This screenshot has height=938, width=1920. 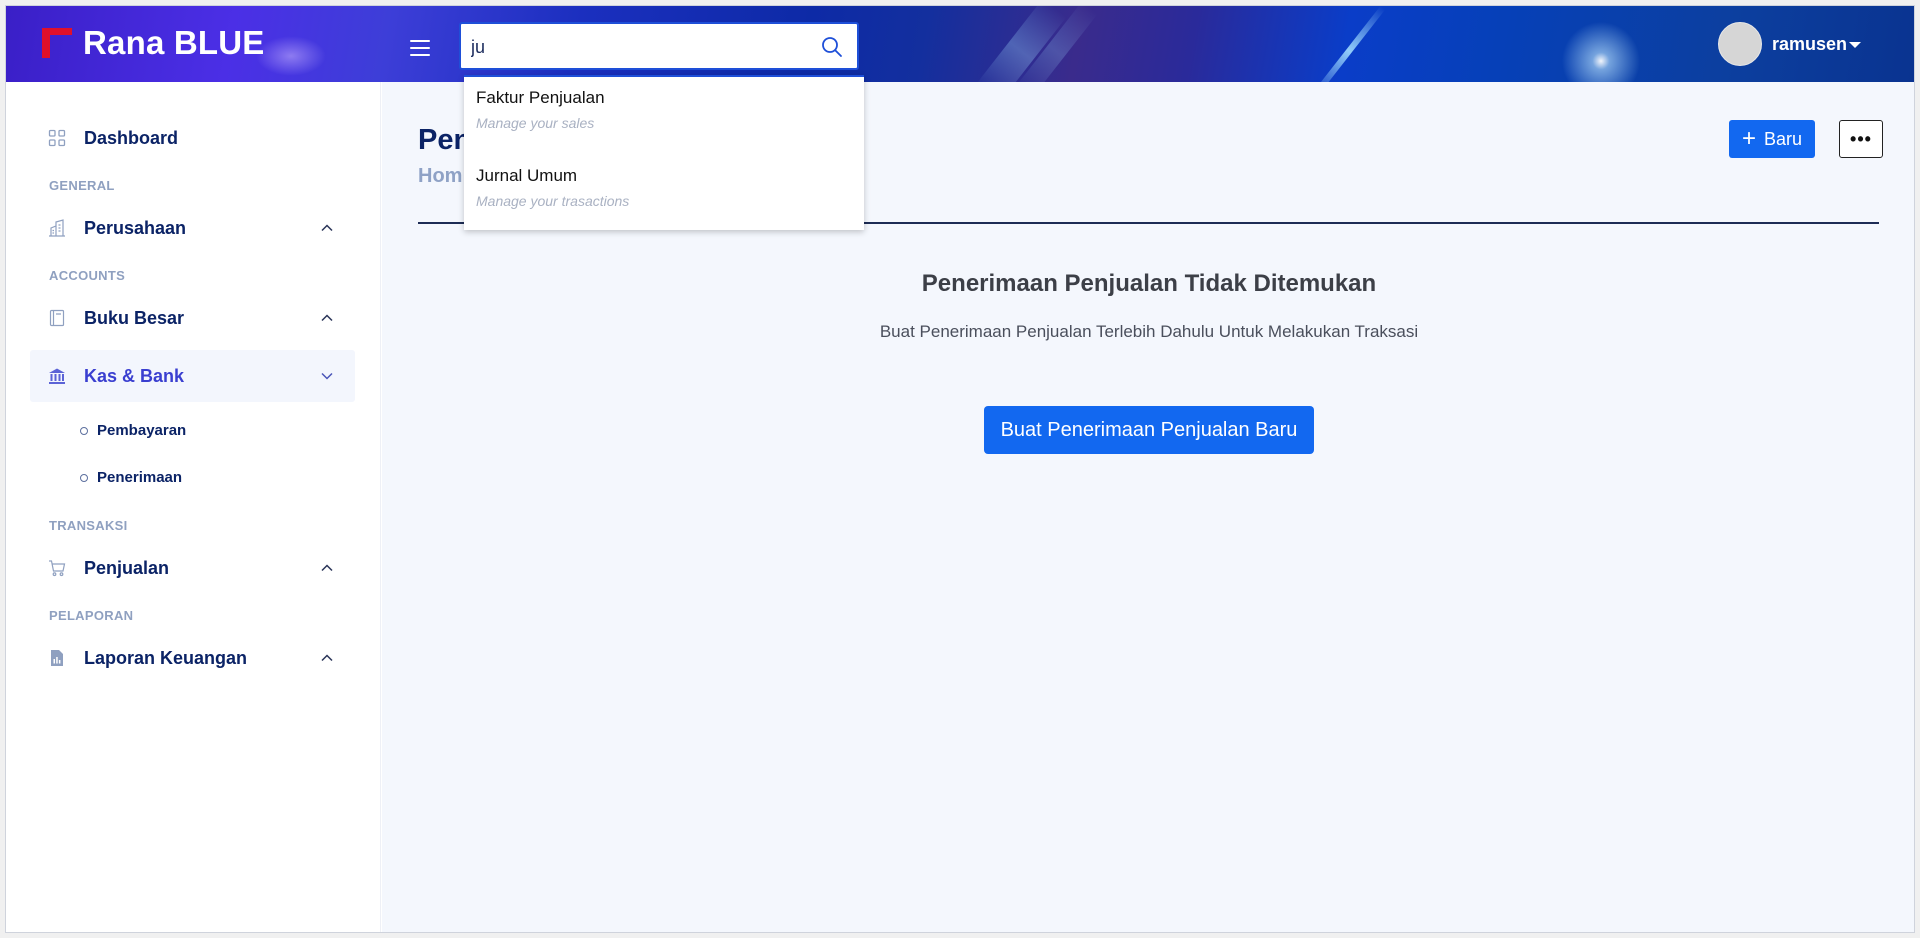 I want to click on logo-icon, so click(x=57, y=43).